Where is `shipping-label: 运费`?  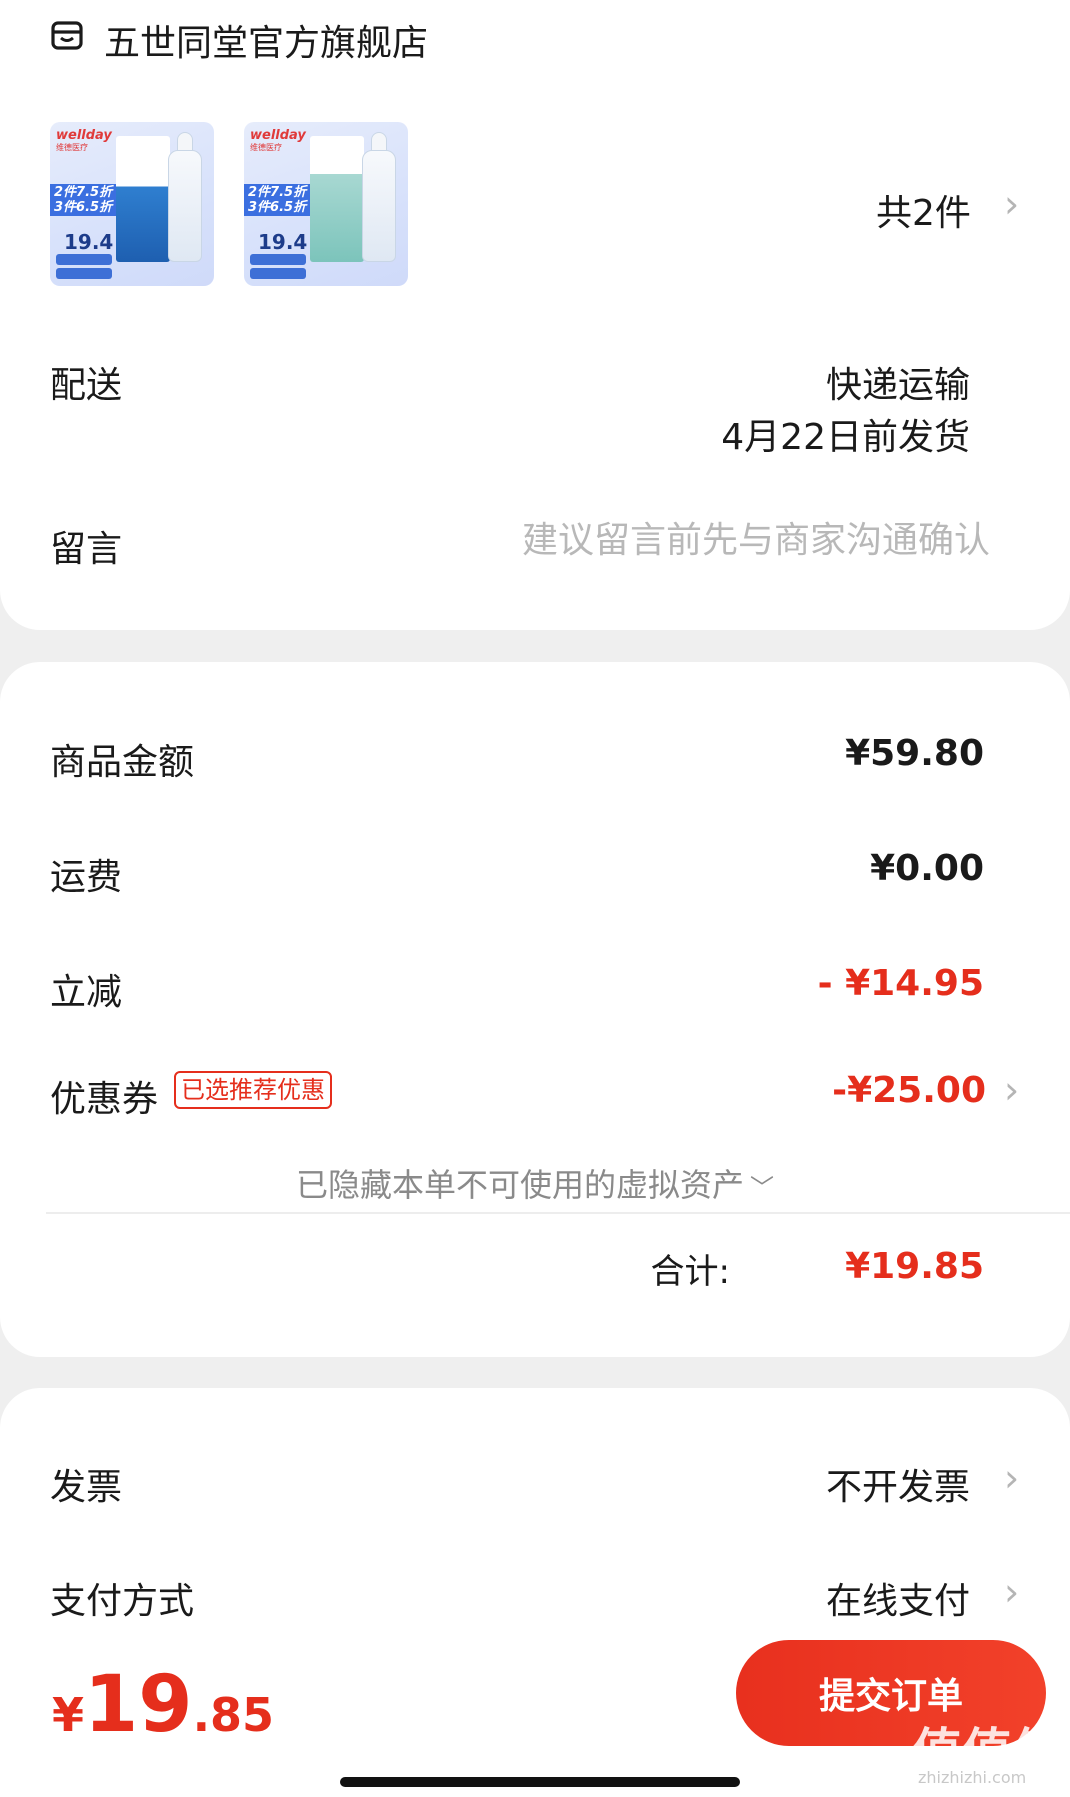 shipping-label: 运费 is located at coordinates (86, 877).